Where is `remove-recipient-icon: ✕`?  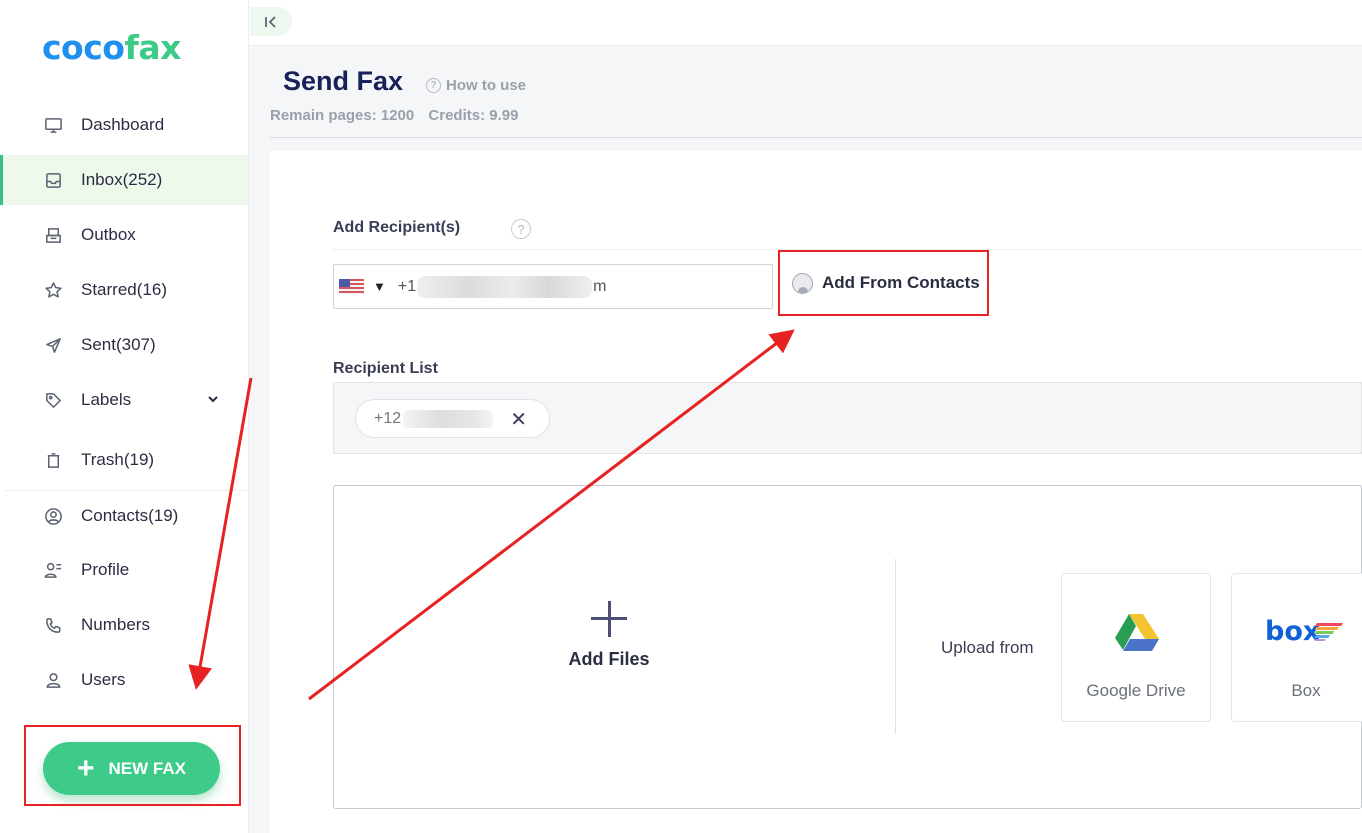
remove-recipient-icon: ✕ is located at coordinates (518, 419).